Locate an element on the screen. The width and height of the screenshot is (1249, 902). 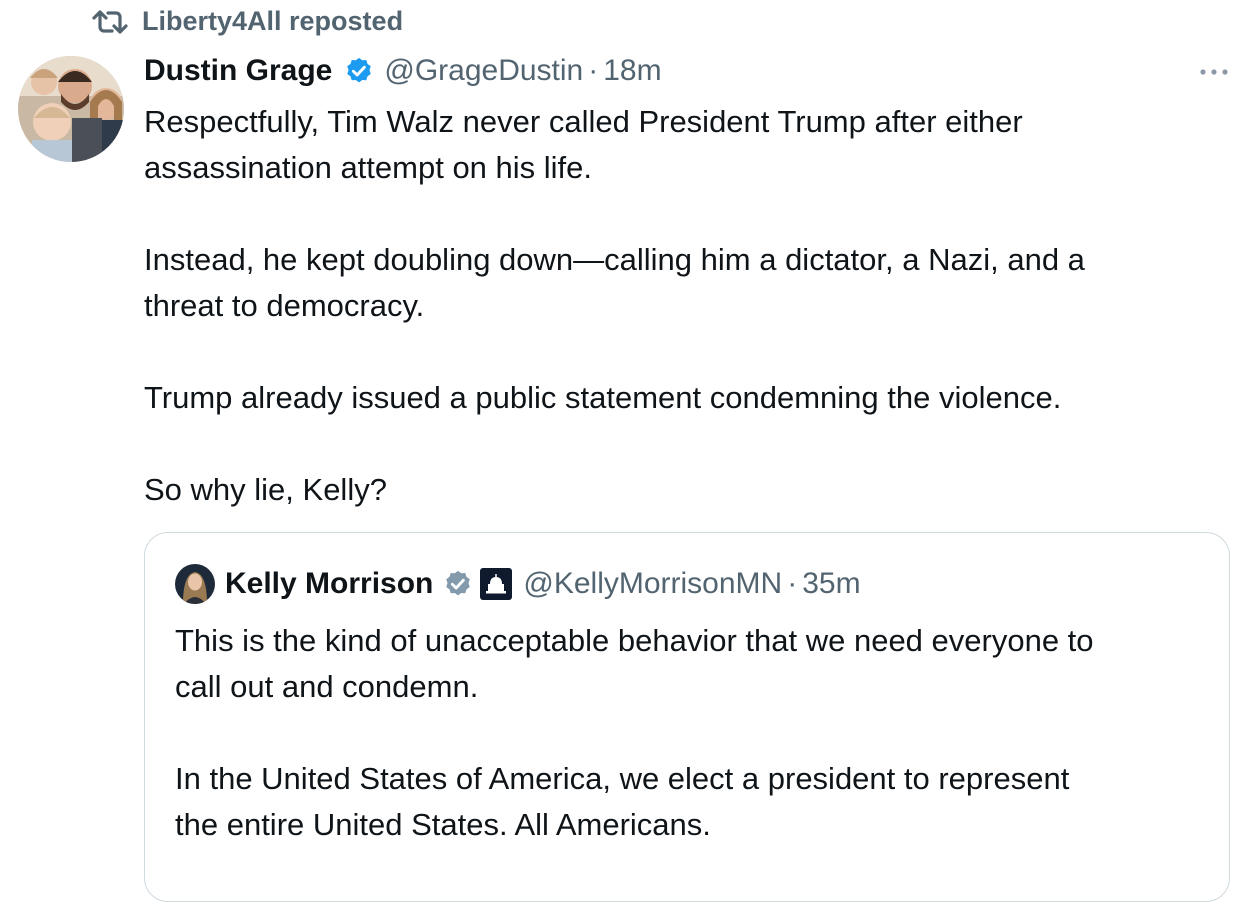
portrait-photo is located at coordinates (195, 584).